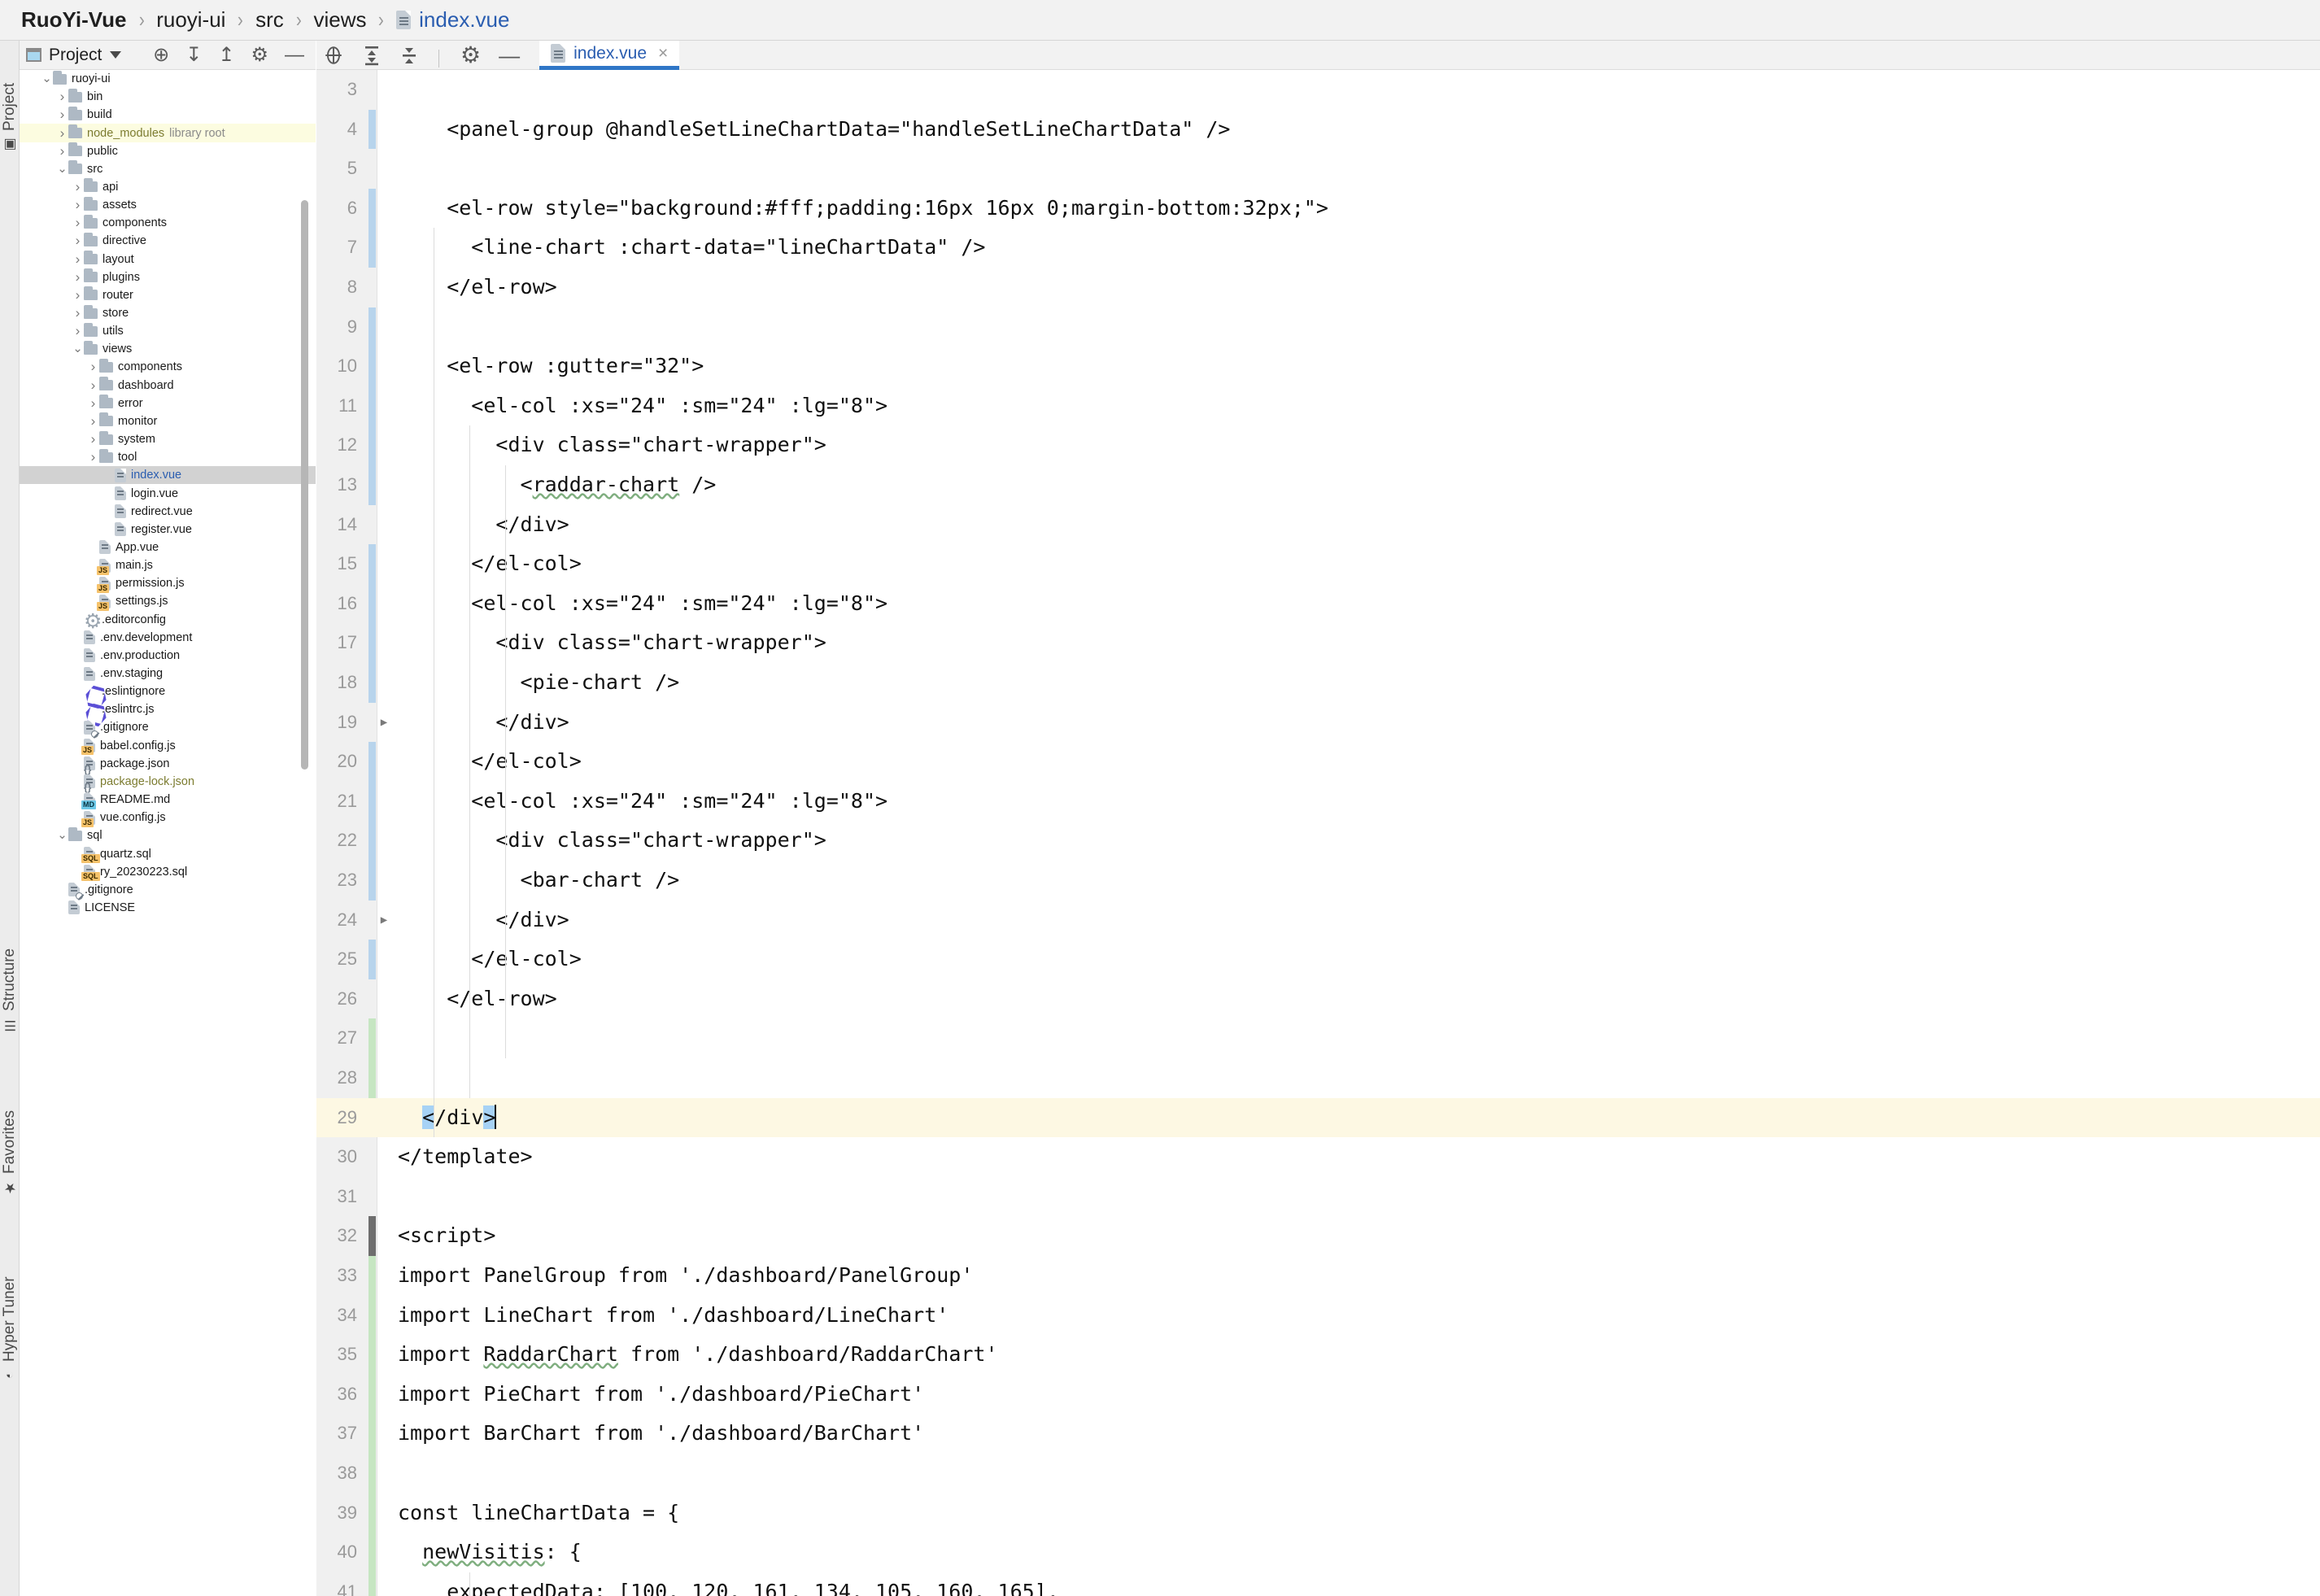  What do you see at coordinates (168, 277) in the screenshot?
I see `tree-folder-plugins: › plugins` at bounding box center [168, 277].